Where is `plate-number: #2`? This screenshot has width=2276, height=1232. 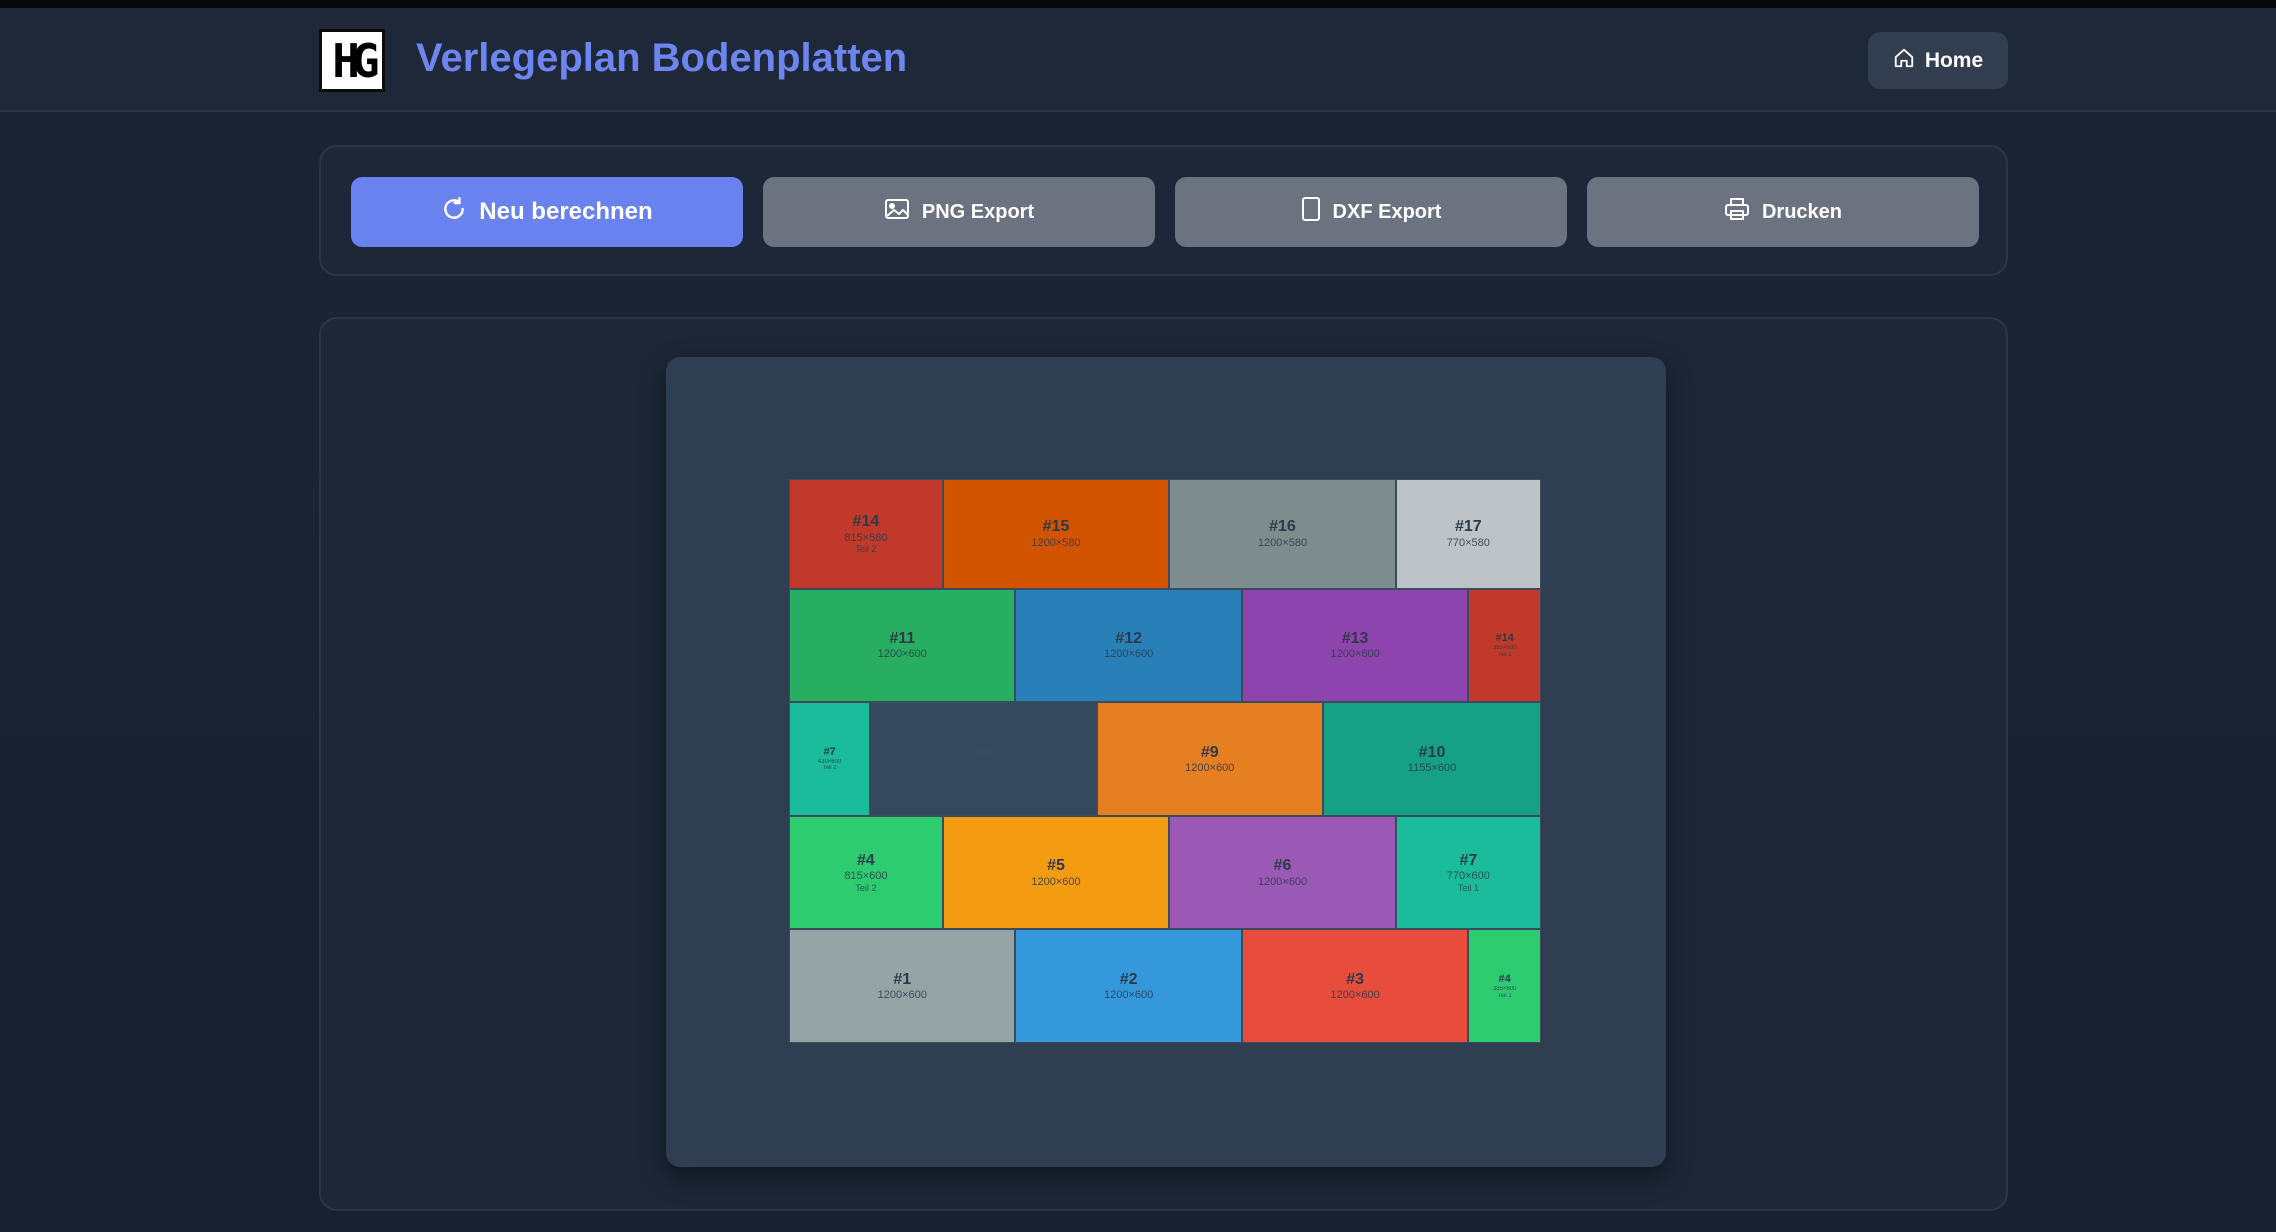 plate-number: #2 is located at coordinates (1128, 979).